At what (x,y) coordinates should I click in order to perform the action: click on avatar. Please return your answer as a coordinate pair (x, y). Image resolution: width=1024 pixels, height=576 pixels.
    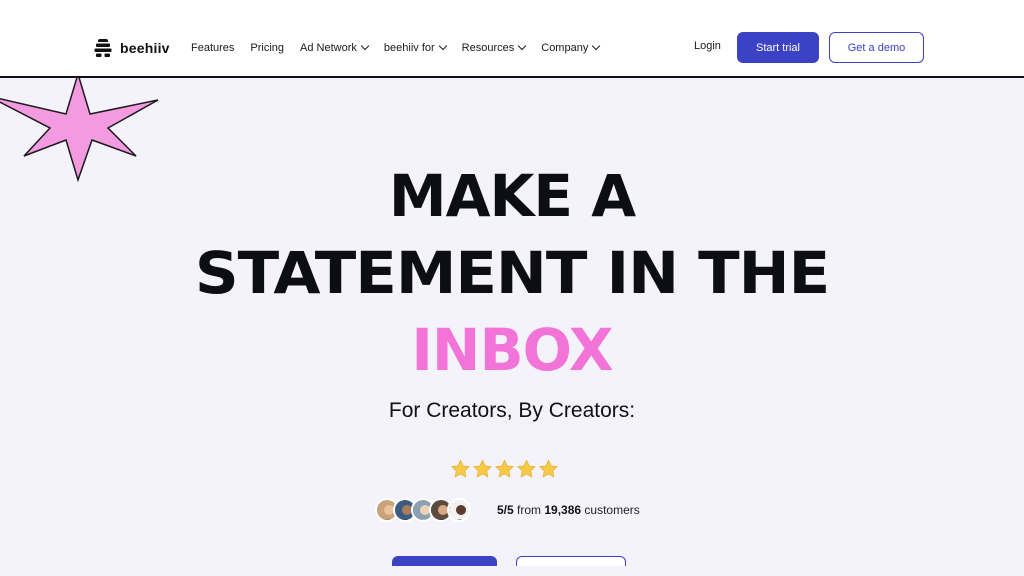
    Looking at the image, I should click on (459, 510).